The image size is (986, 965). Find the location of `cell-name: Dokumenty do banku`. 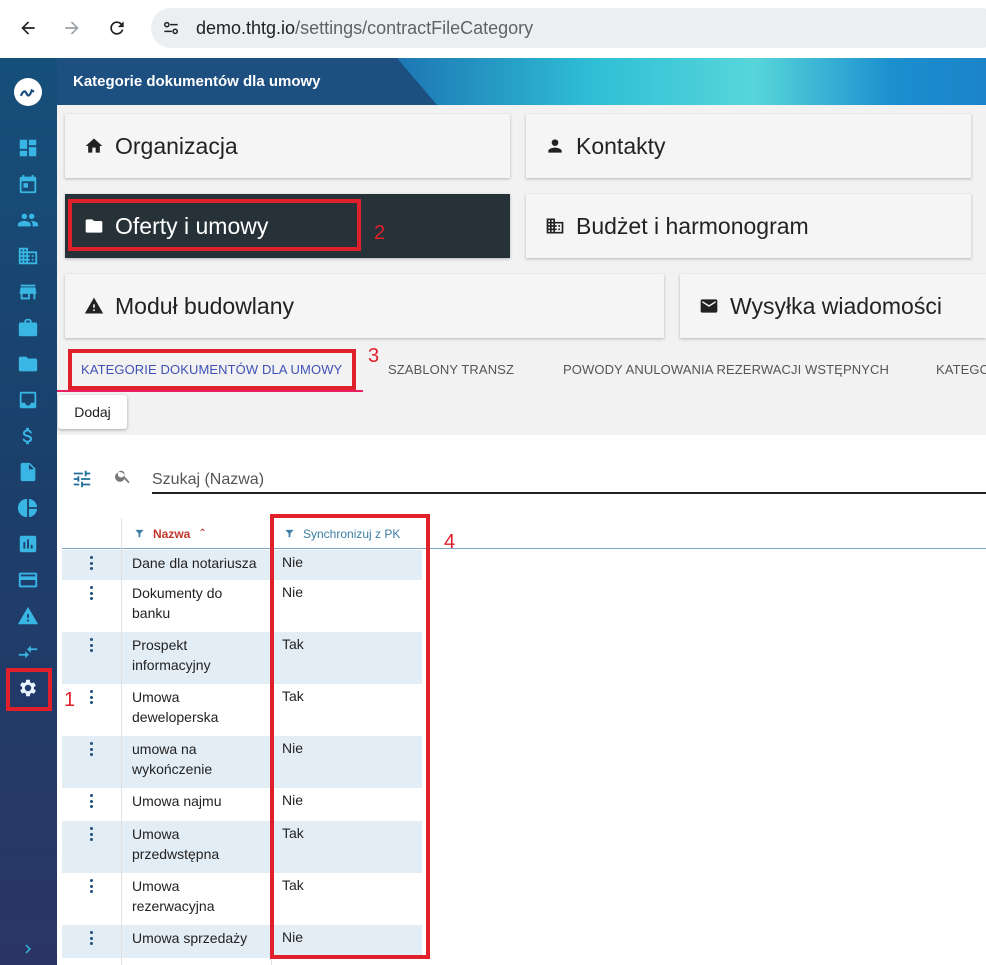

cell-name: Dokumenty do banku is located at coordinates (177, 603).